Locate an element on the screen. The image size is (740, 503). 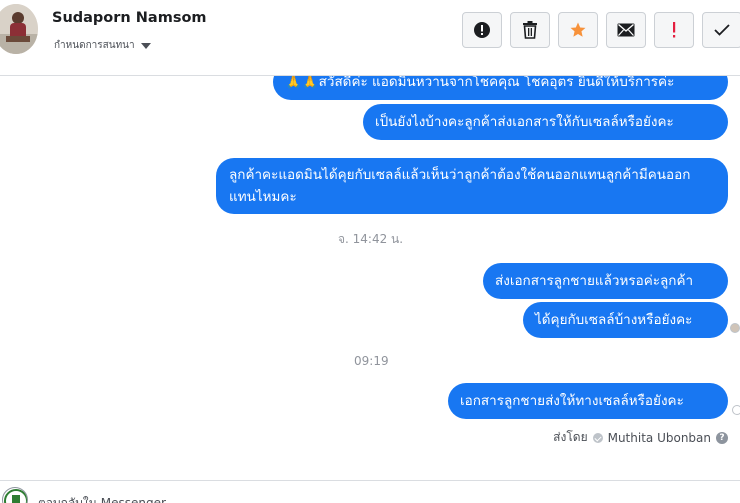
contact-avatar is located at coordinates (19, 29).